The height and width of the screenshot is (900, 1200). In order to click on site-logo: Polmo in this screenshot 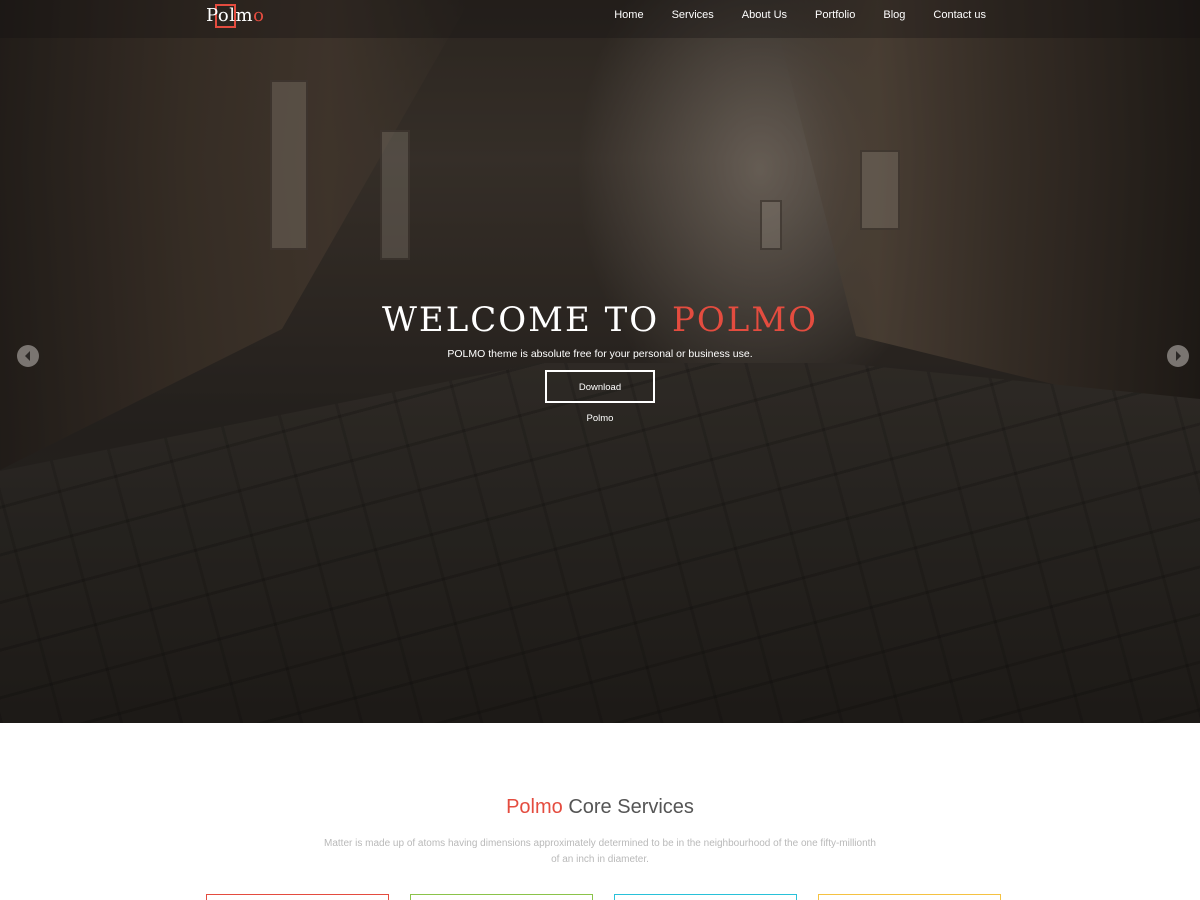, I will do `click(235, 16)`.